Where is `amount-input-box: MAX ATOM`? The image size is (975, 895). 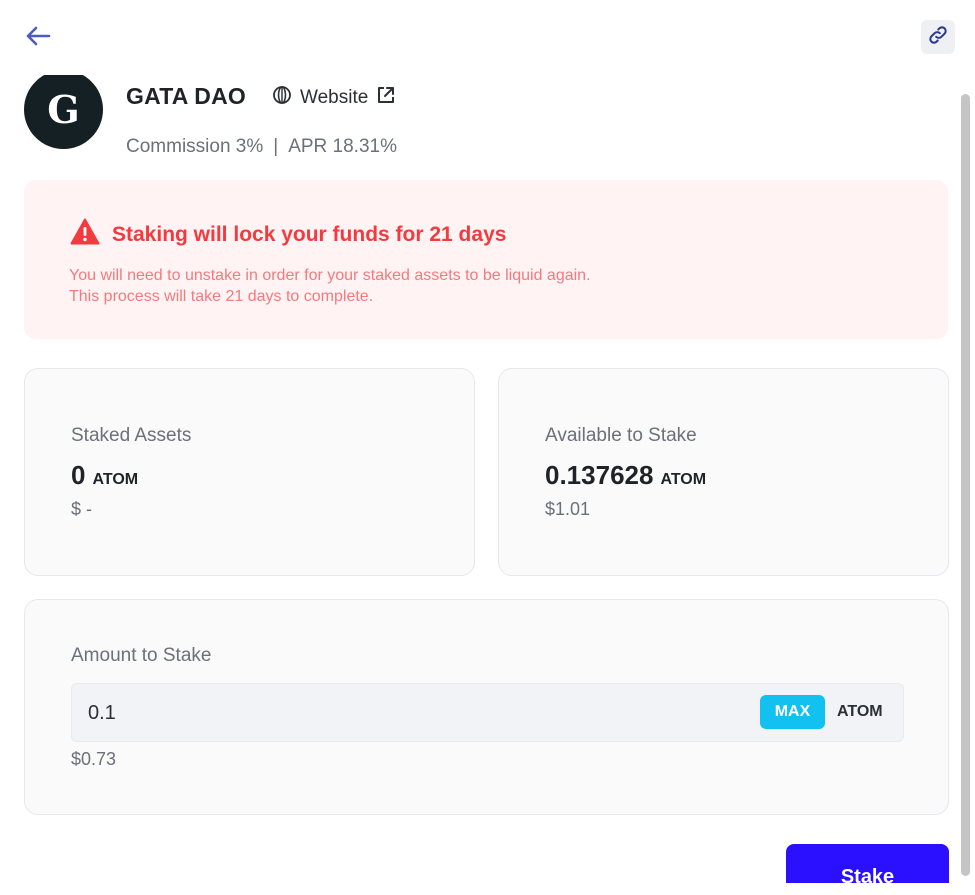
amount-input-box: MAX ATOM is located at coordinates (487, 712).